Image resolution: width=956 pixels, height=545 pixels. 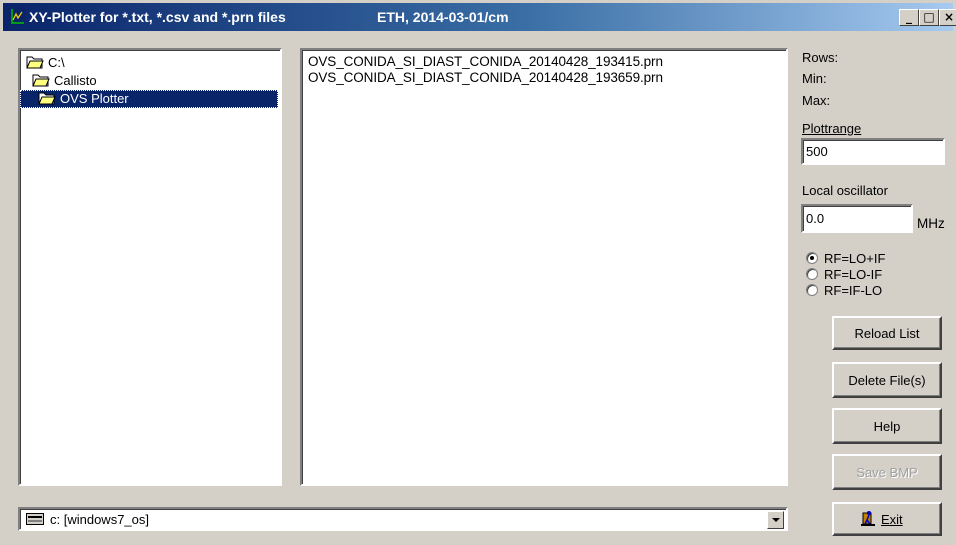 What do you see at coordinates (820, 57) in the screenshot?
I see `rows-label: Rows:` at bounding box center [820, 57].